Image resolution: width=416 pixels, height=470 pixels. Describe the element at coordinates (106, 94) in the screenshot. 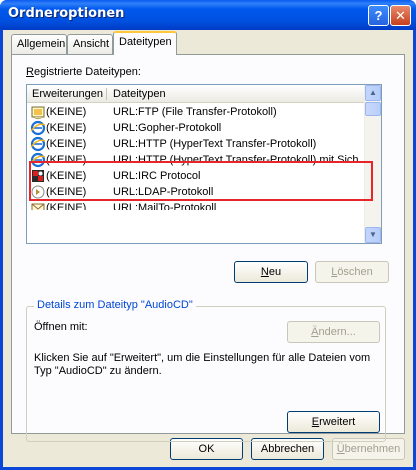

I see `column-divider` at that location.